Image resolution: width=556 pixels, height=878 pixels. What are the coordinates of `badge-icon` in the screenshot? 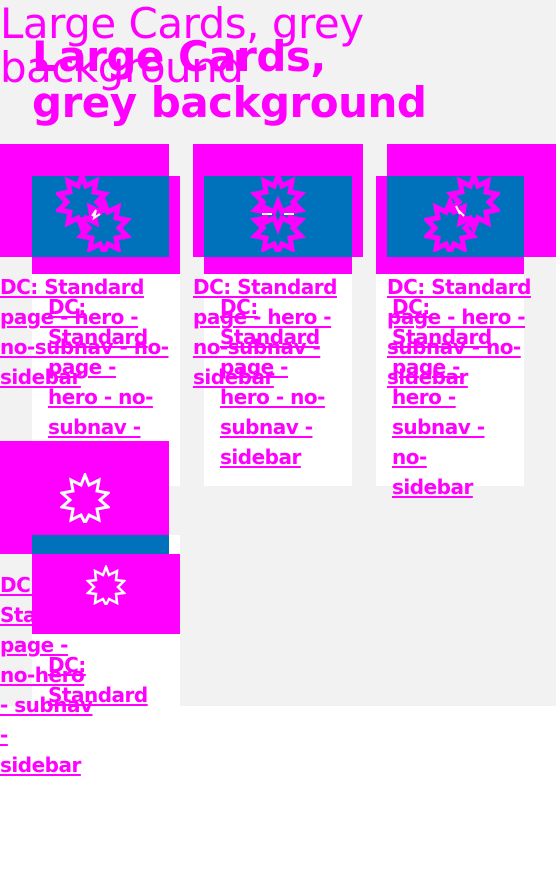 It's located at (85, 498).